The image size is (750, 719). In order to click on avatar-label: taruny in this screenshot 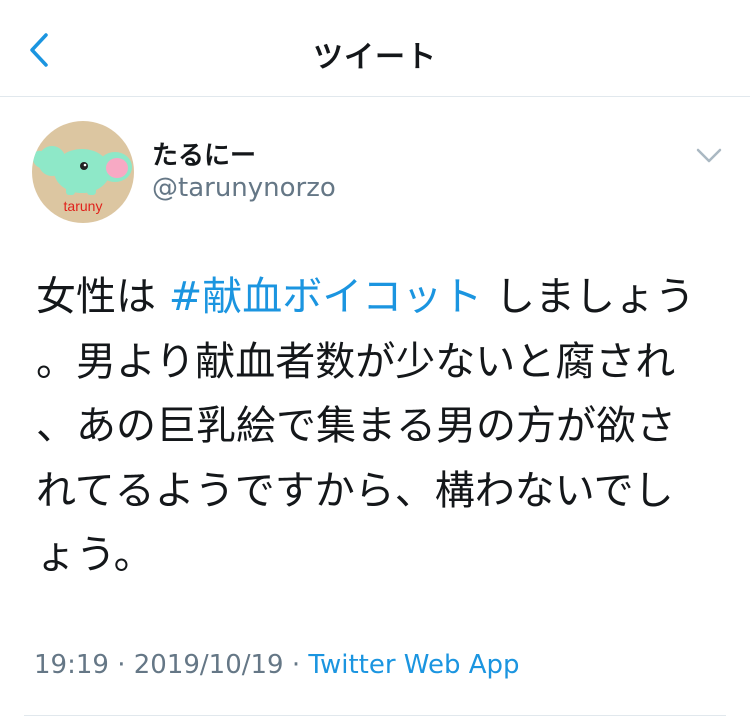, I will do `click(83, 206)`.